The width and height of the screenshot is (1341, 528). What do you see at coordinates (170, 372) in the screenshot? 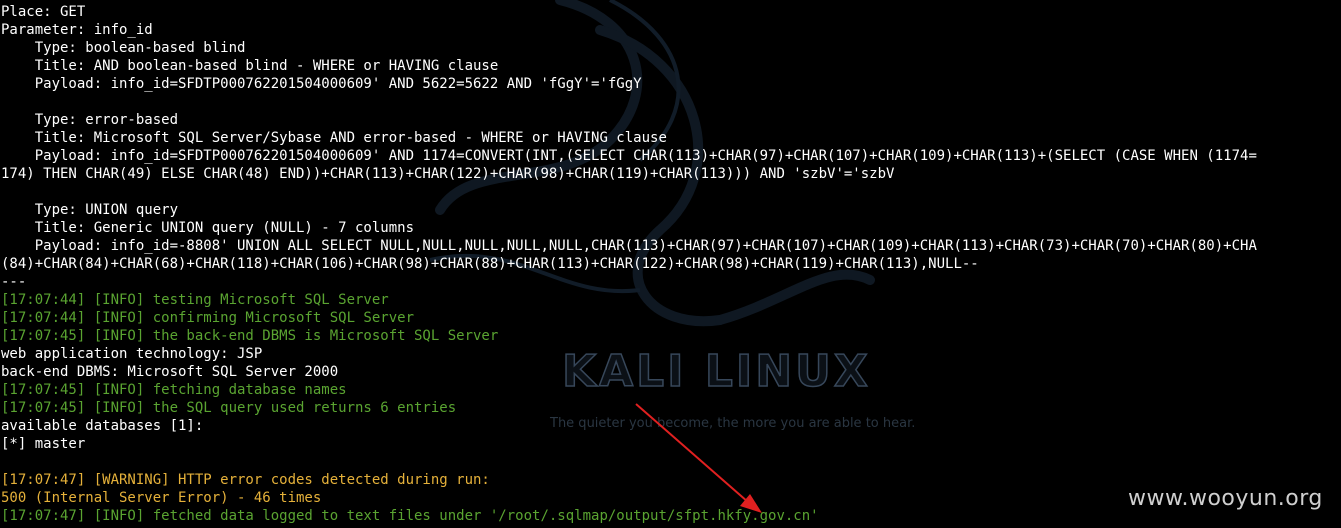
I see `terminal-line: back-end DBMS: Microsoft SQL Server 2000` at bounding box center [170, 372].